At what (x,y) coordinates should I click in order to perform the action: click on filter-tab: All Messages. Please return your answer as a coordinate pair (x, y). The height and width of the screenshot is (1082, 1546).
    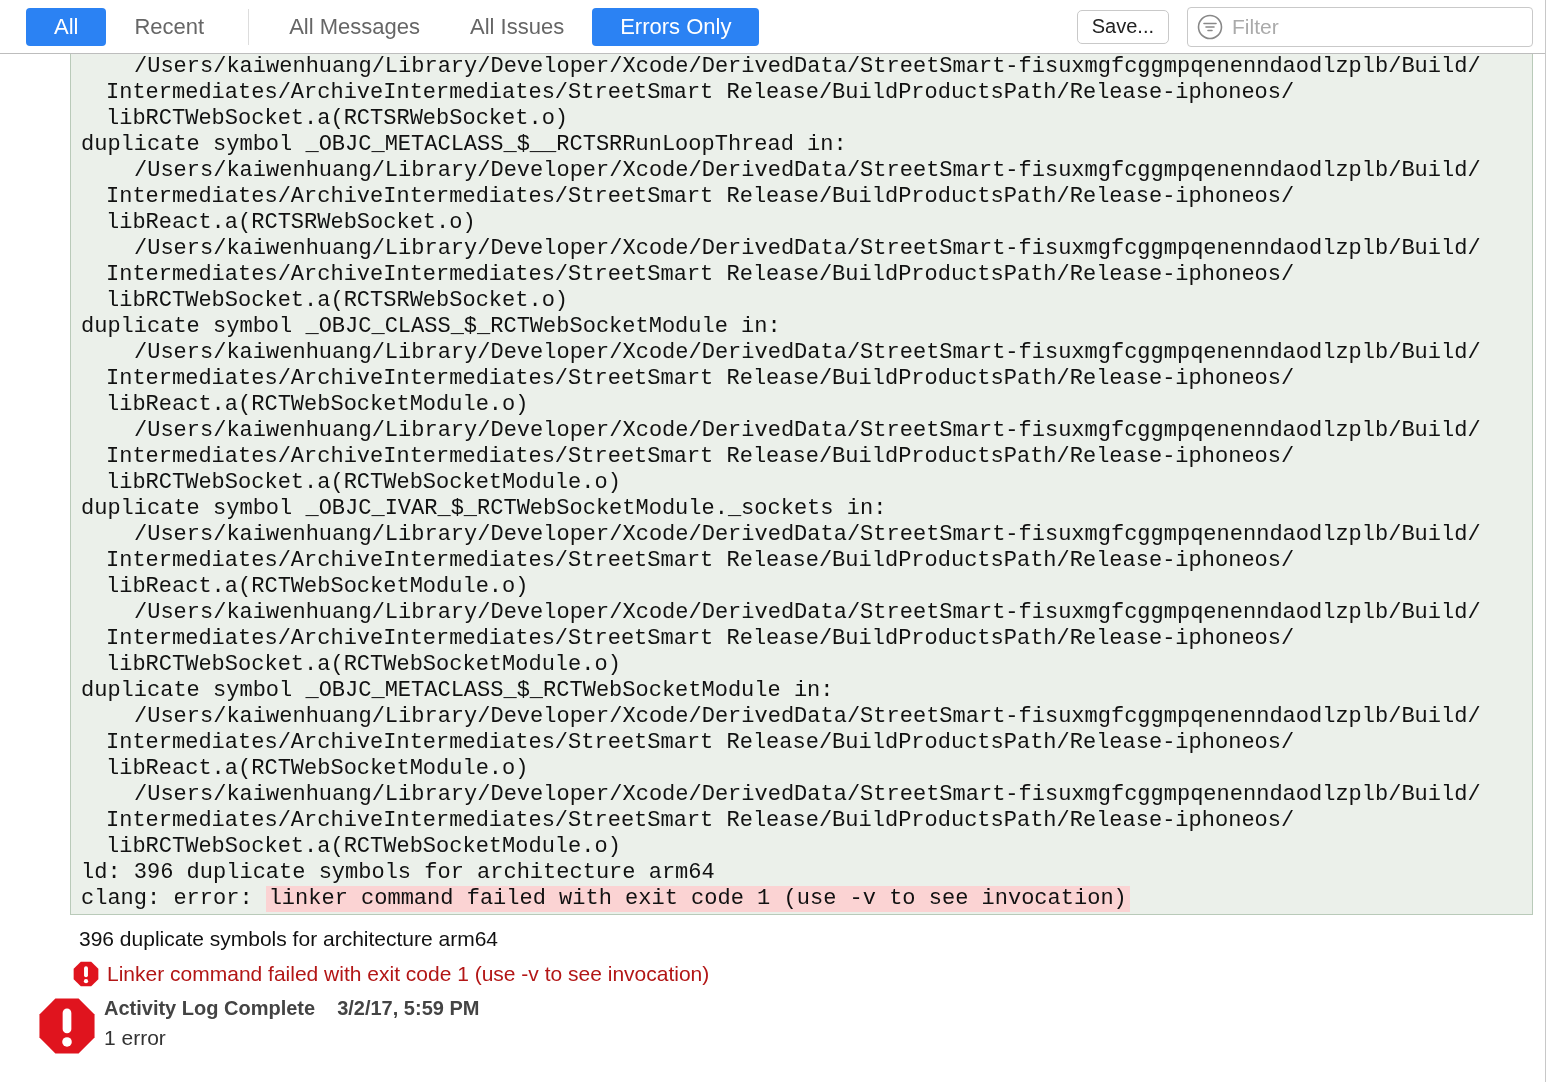
    Looking at the image, I should click on (354, 26).